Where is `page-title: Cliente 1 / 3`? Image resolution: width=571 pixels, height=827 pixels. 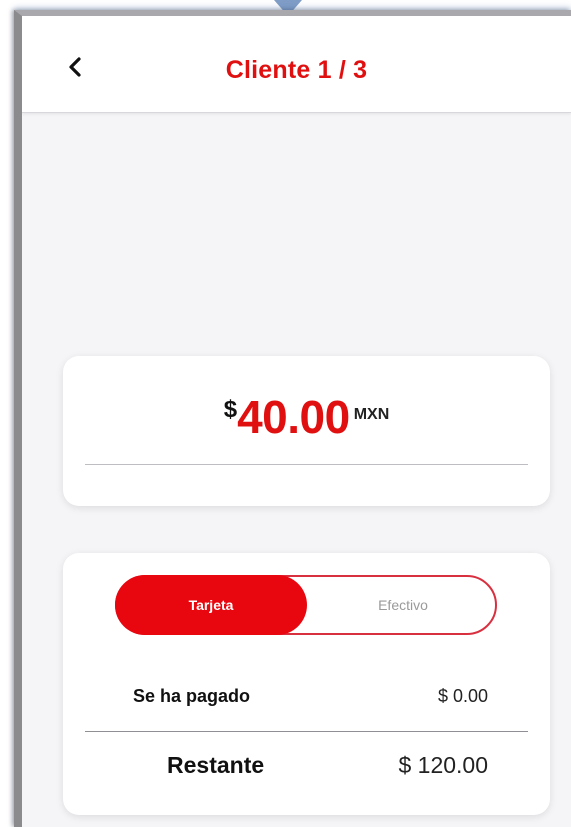 page-title: Cliente 1 / 3 is located at coordinates (296, 70).